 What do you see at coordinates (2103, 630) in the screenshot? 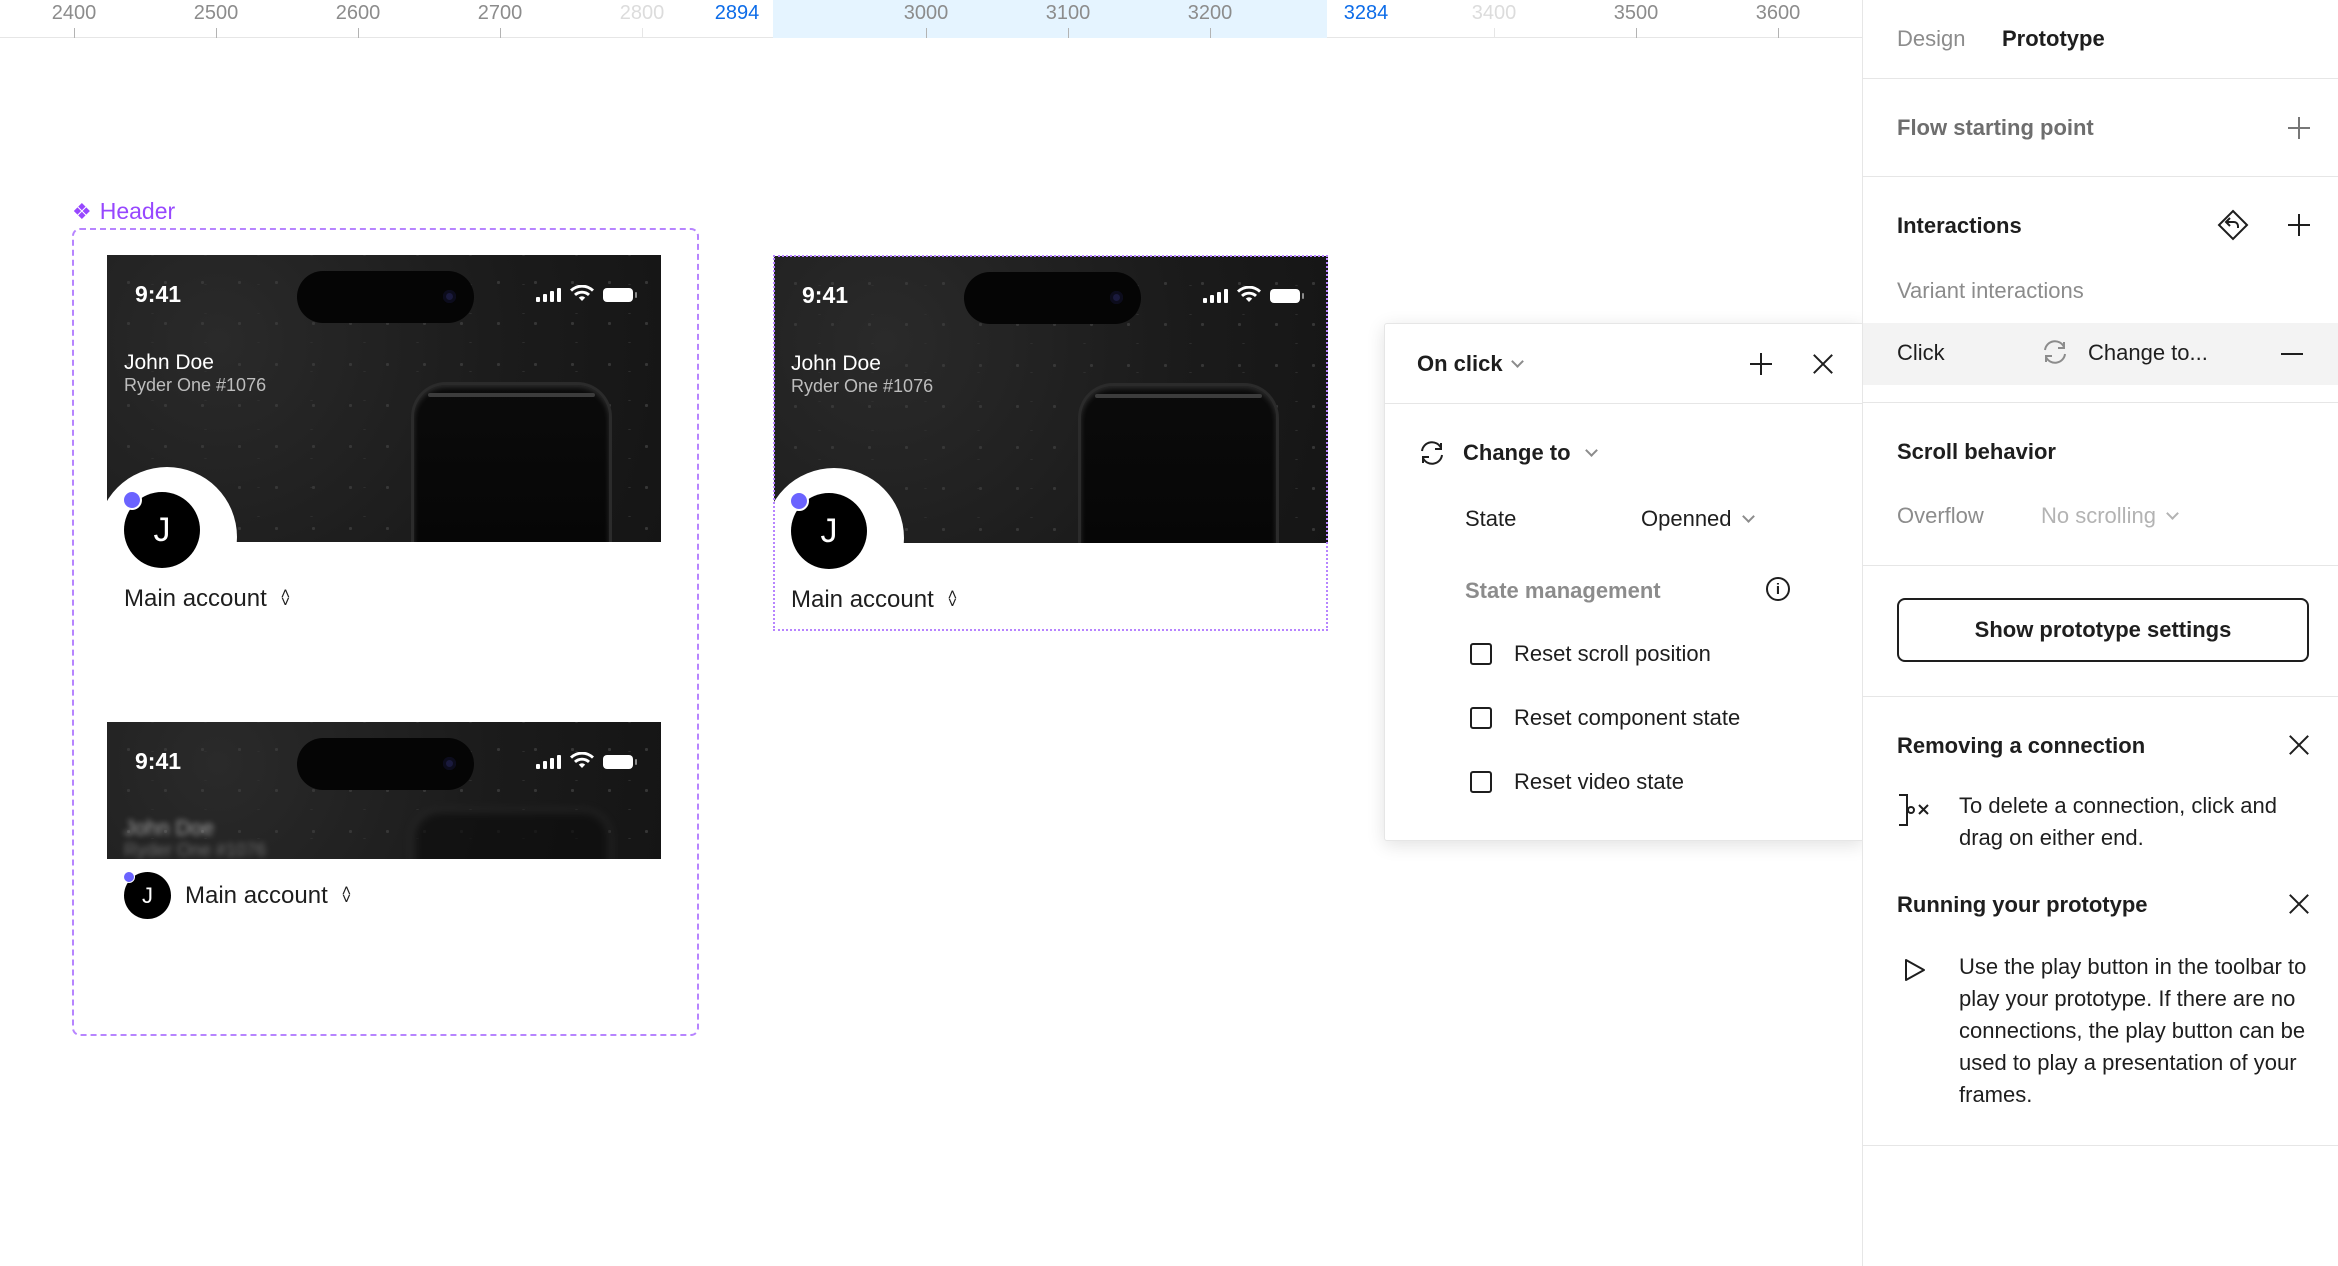
I see `show-prototype-settings-button: Show prototype settings` at bounding box center [2103, 630].